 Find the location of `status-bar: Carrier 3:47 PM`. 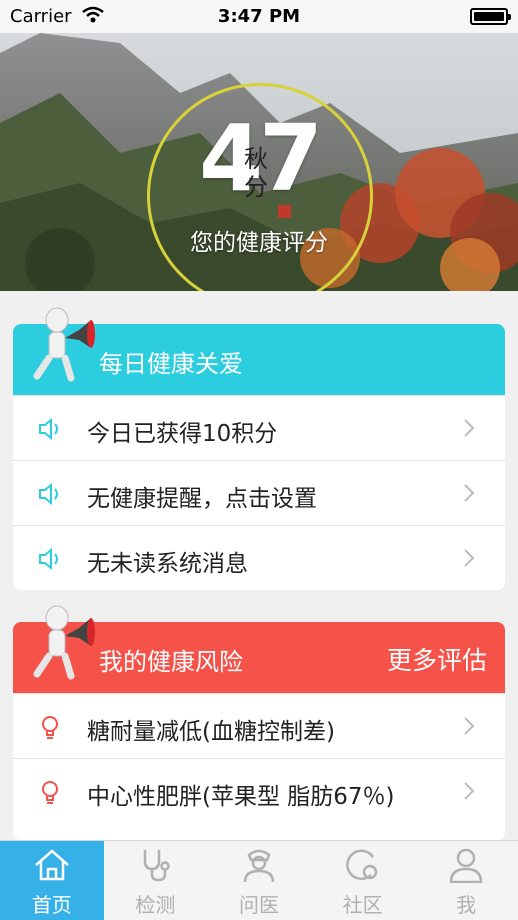

status-bar: Carrier 3:47 PM is located at coordinates (259, 16).